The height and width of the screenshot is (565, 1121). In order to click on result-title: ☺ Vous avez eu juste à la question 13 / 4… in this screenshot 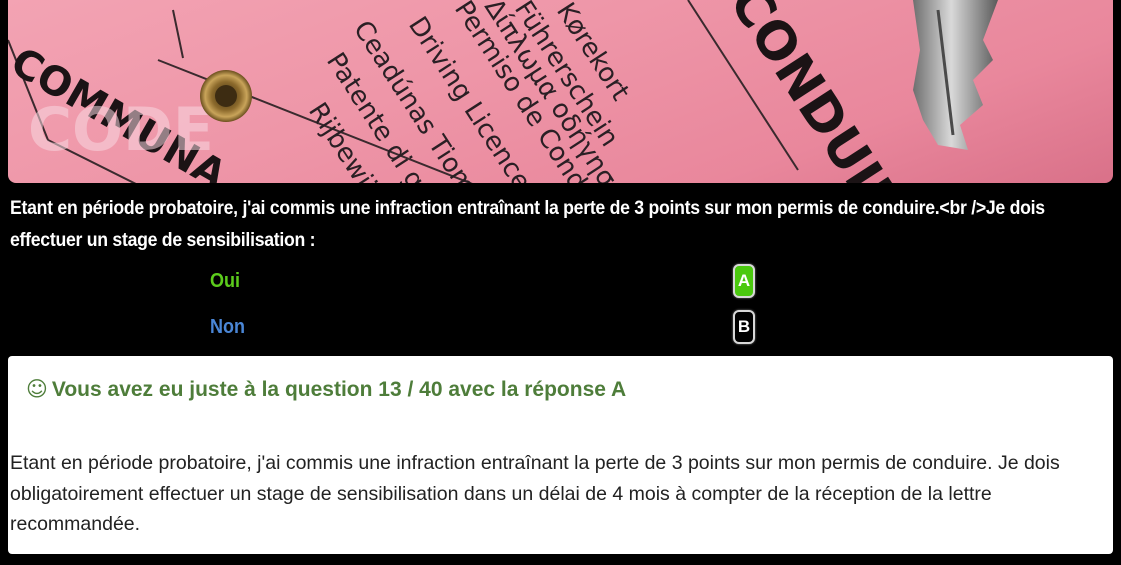, I will do `click(326, 389)`.